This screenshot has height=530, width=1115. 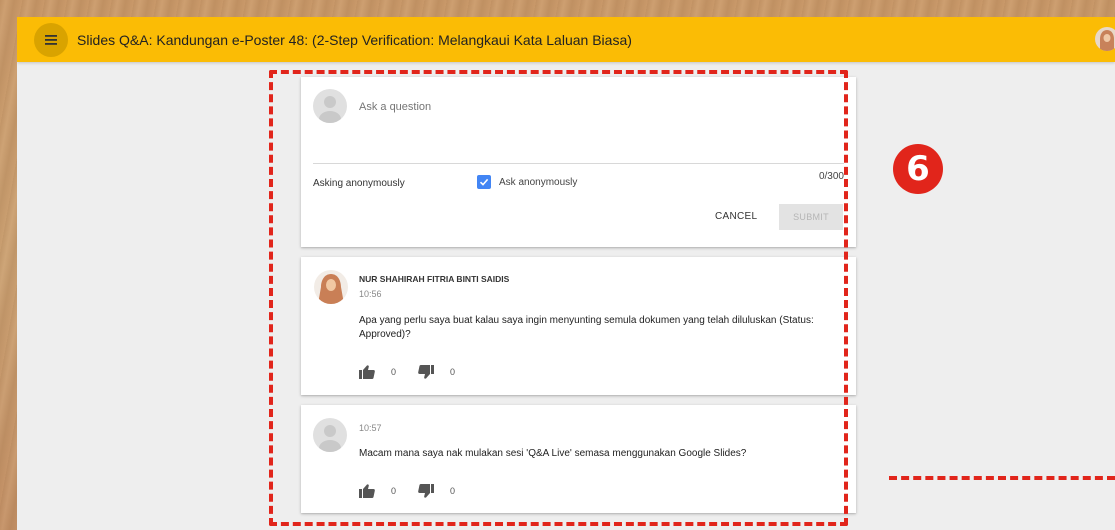 What do you see at coordinates (1002, 478) in the screenshot?
I see `highlight-connector-line` at bounding box center [1002, 478].